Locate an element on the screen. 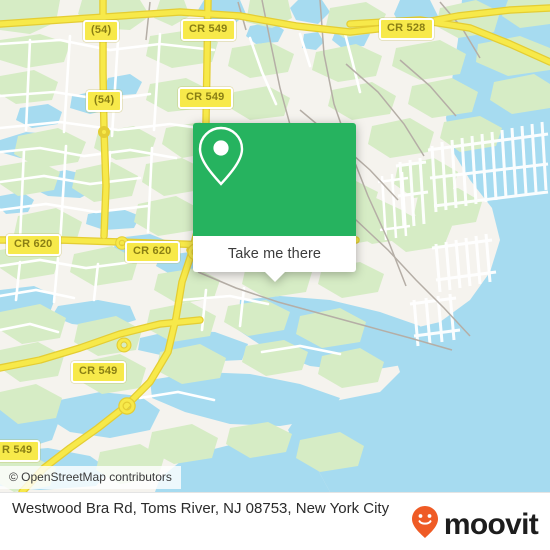 This screenshot has height=550, width=550. popup-action-bar: Take me there is located at coordinates (274, 259).